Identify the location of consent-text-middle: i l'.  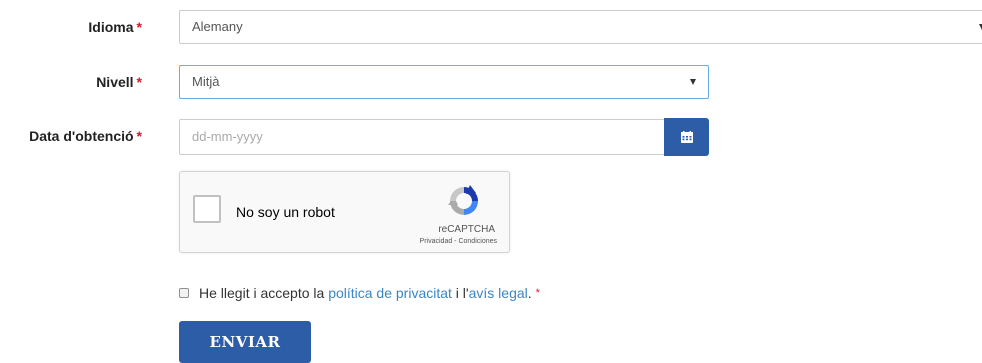
(460, 293).